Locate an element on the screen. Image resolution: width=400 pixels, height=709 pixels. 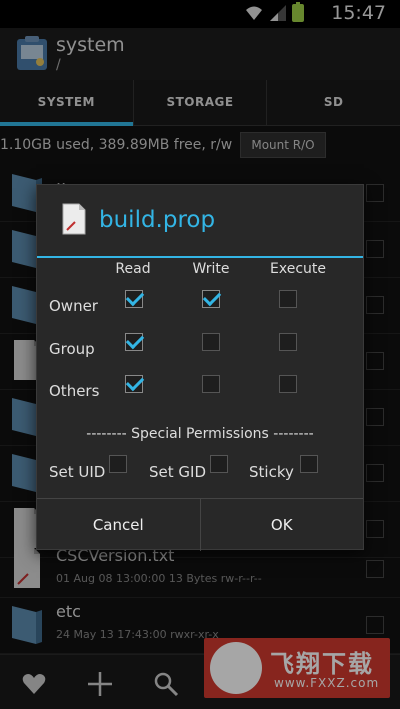
owner-execute-checkbox is located at coordinates (288, 299).